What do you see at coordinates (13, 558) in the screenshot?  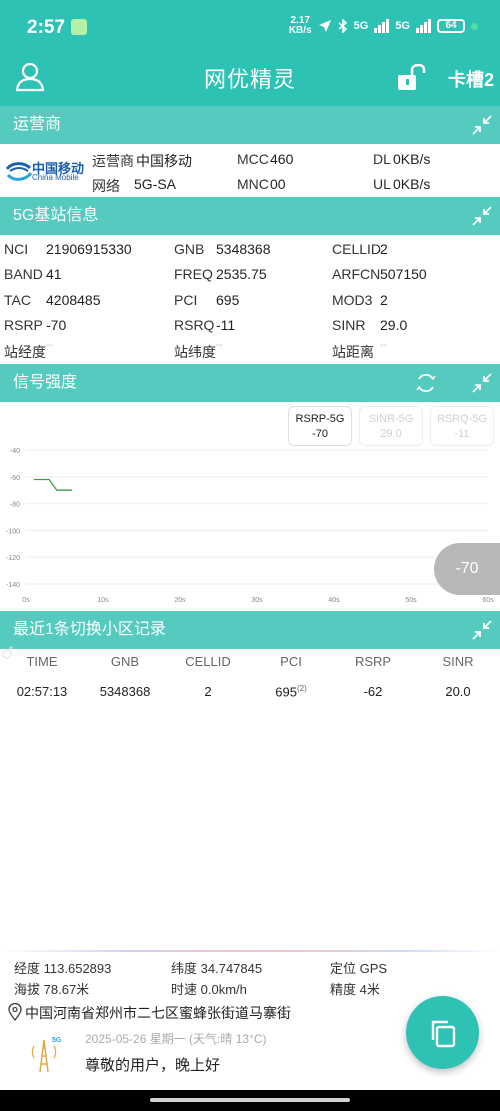 I see `y-tick-label: -120` at bounding box center [13, 558].